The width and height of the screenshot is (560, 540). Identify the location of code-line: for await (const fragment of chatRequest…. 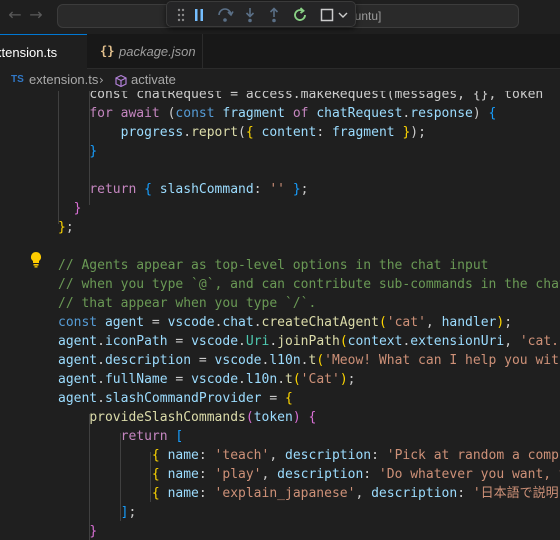
(277, 113).